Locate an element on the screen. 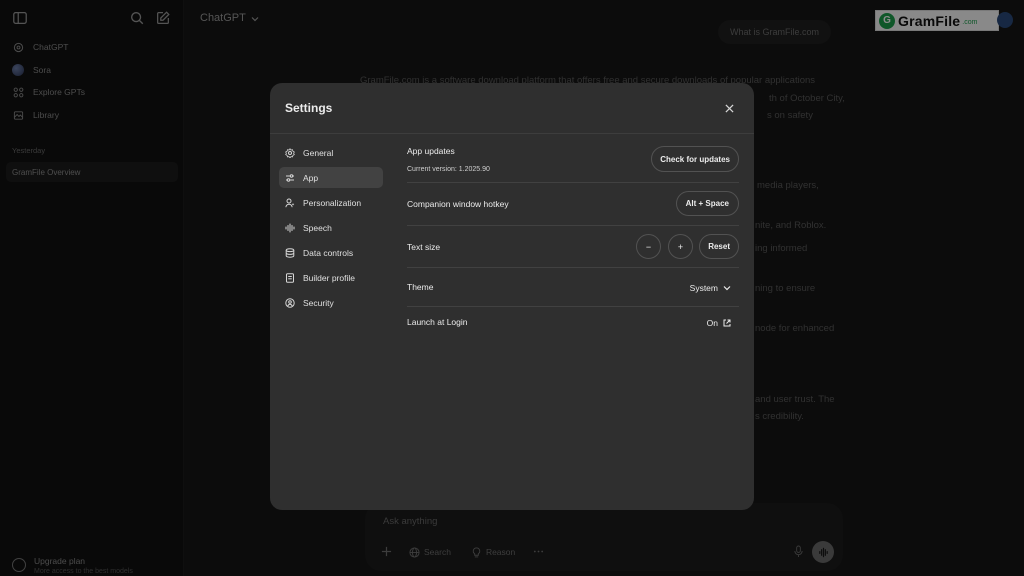 The height and width of the screenshot is (576, 1024). tab-security: Security is located at coordinates (331, 302).